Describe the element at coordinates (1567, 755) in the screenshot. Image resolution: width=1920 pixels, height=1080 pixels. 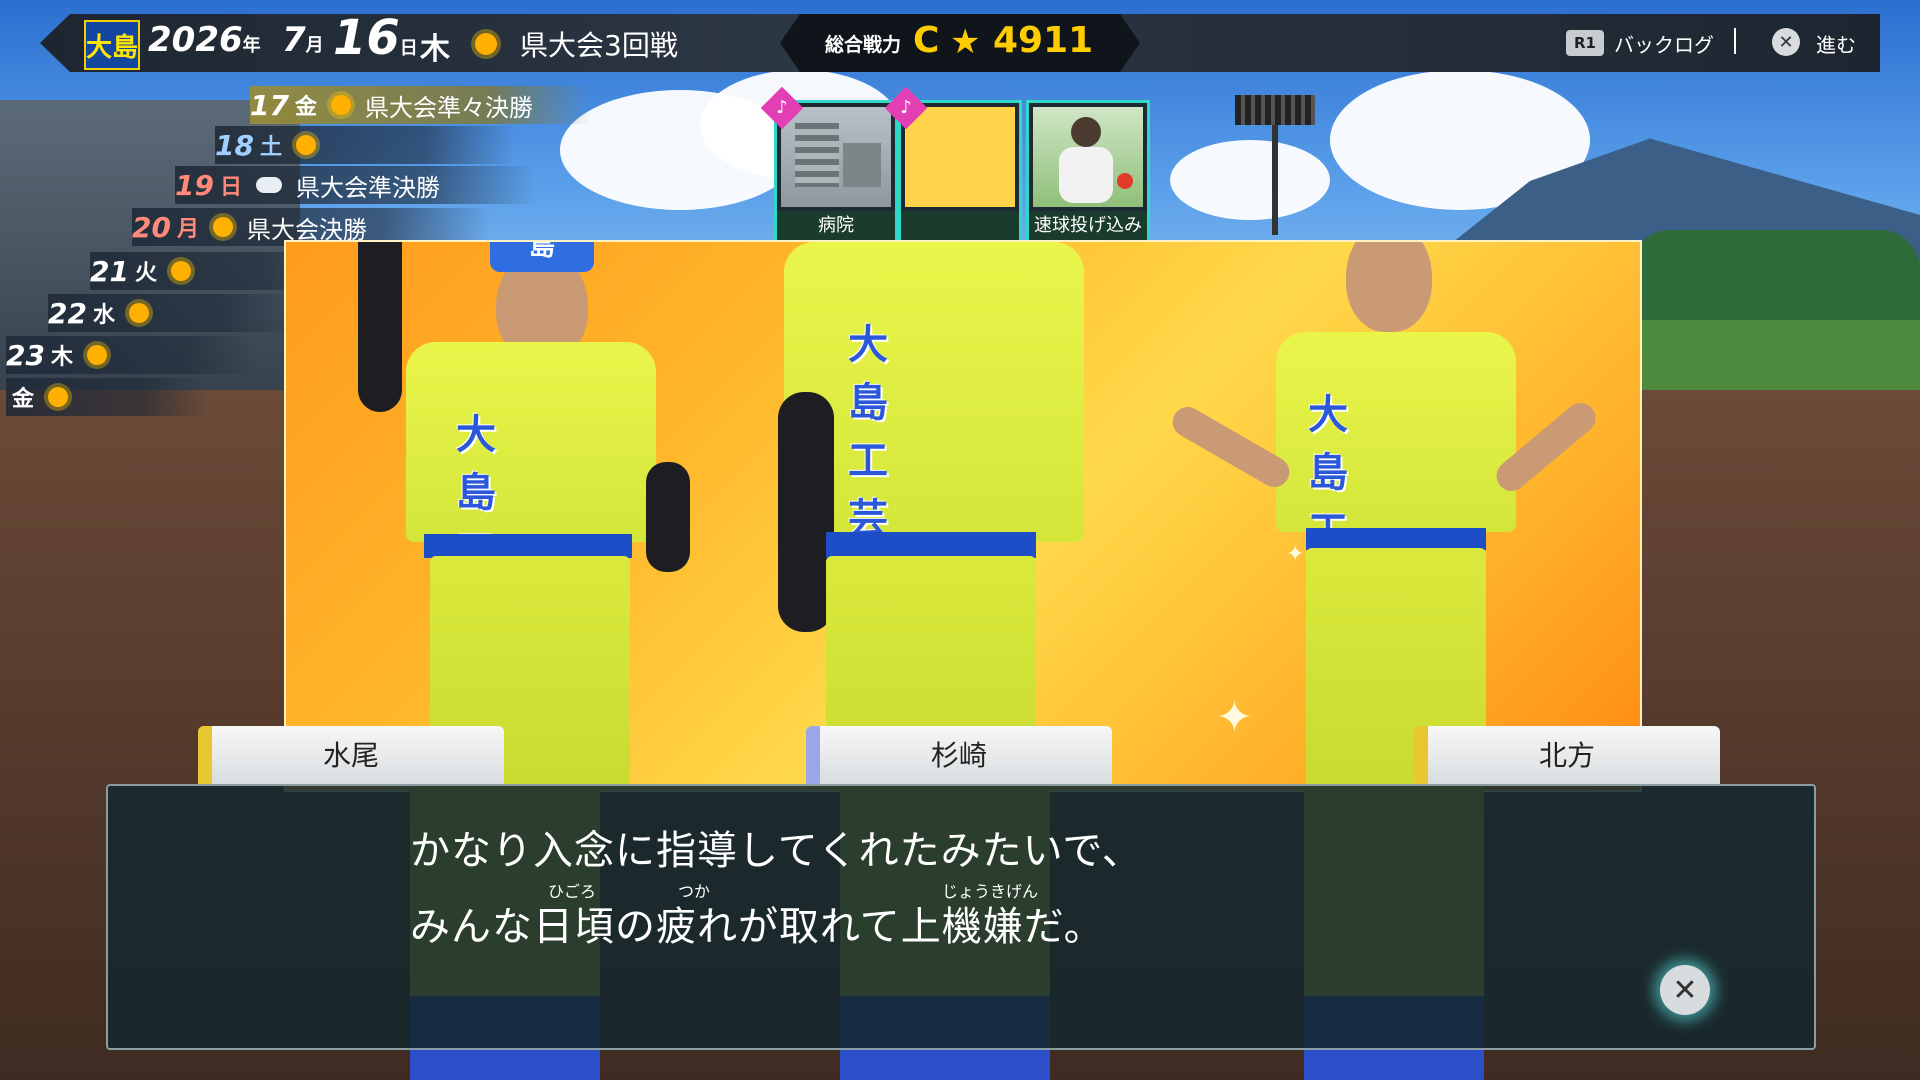
I see `speaker-nameplate: 北方` at that location.